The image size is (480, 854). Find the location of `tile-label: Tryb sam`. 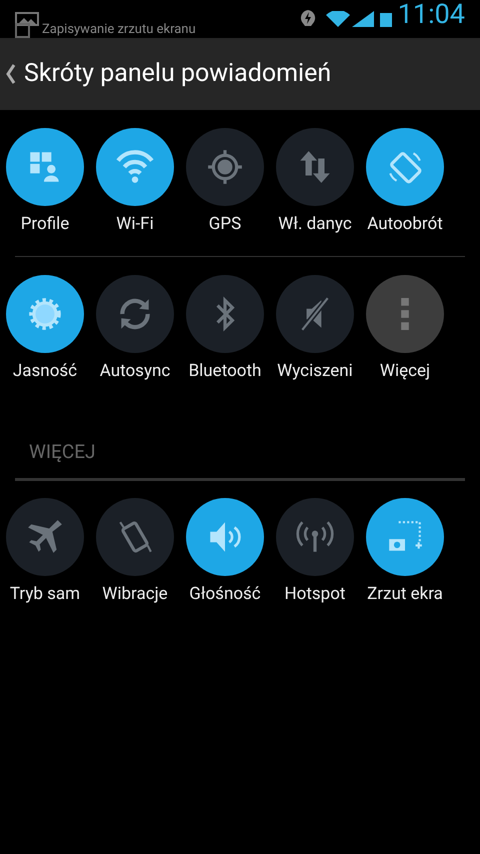

tile-label: Tryb sam is located at coordinates (45, 594).